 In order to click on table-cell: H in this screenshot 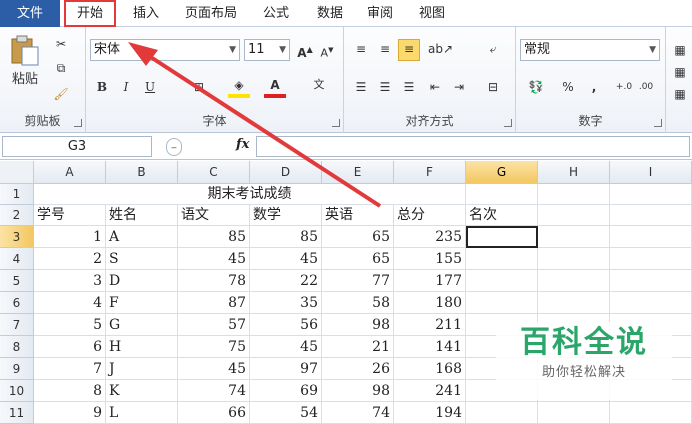, I will do `click(142, 347)`.